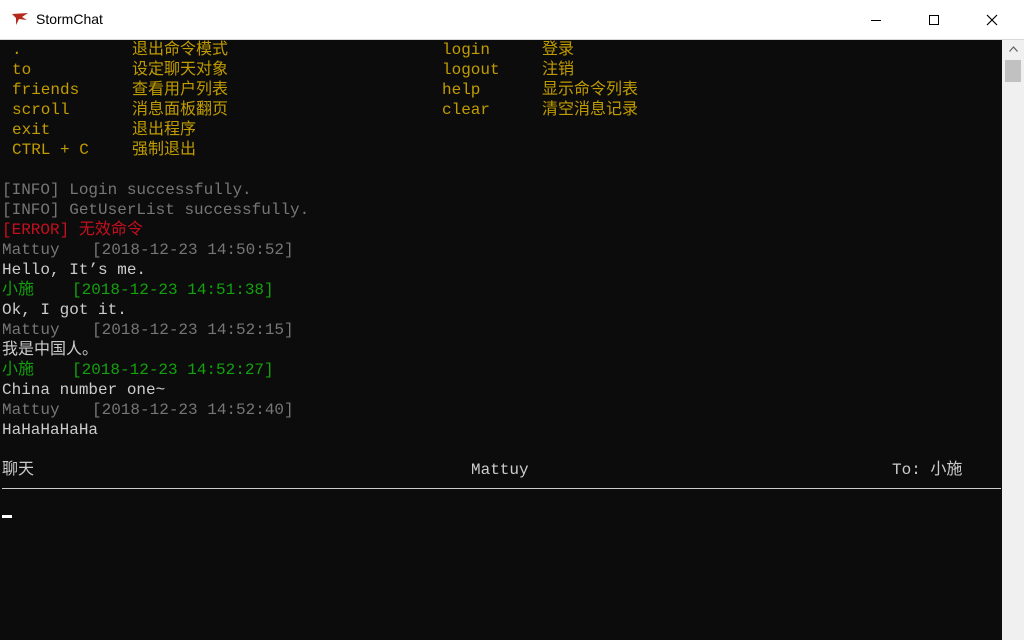 This screenshot has width=1024, height=640. I want to click on help-cmd: help, so click(461, 90).